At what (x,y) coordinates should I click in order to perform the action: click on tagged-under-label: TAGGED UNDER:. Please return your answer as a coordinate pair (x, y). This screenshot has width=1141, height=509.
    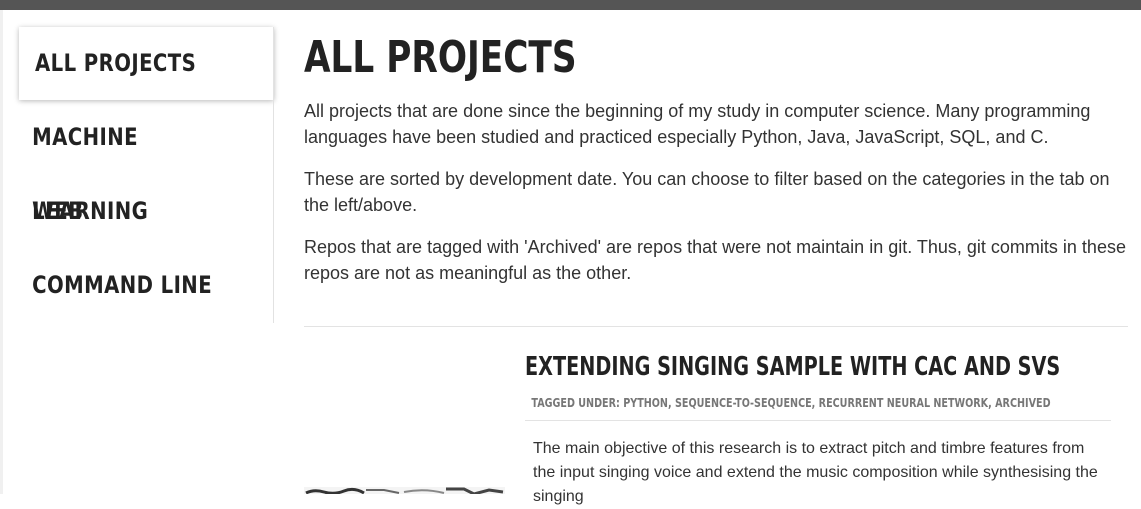
    Looking at the image, I should click on (575, 403).